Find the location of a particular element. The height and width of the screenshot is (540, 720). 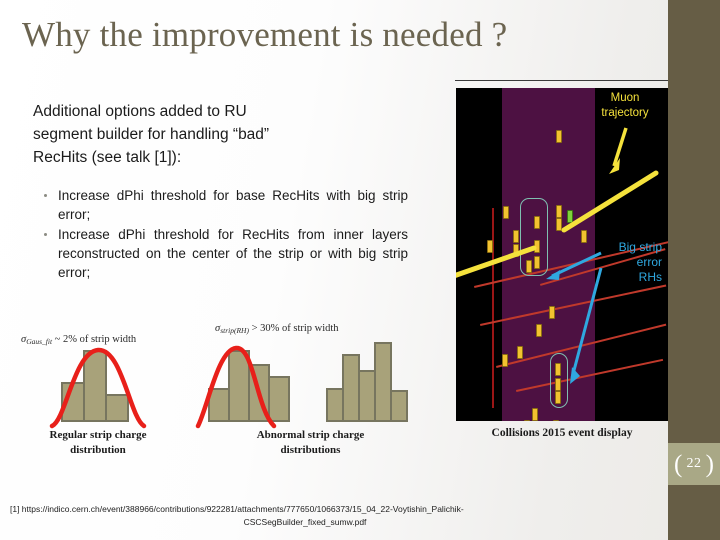

rechit-marker-green is located at coordinates (570, 216).